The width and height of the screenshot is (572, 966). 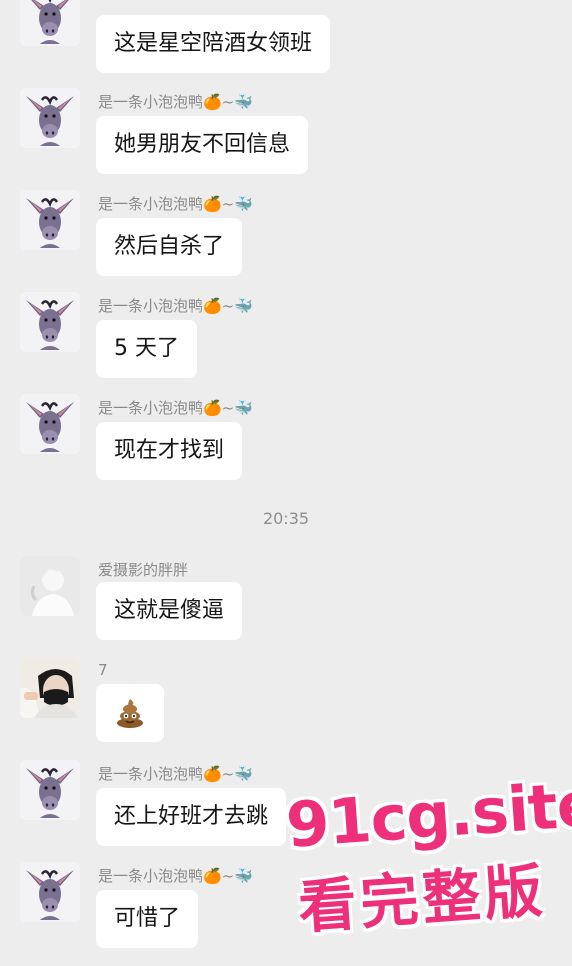 What do you see at coordinates (143, 570) in the screenshot?
I see `sender-name: 爱摄影的胖胖` at bounding box center [143, 570].